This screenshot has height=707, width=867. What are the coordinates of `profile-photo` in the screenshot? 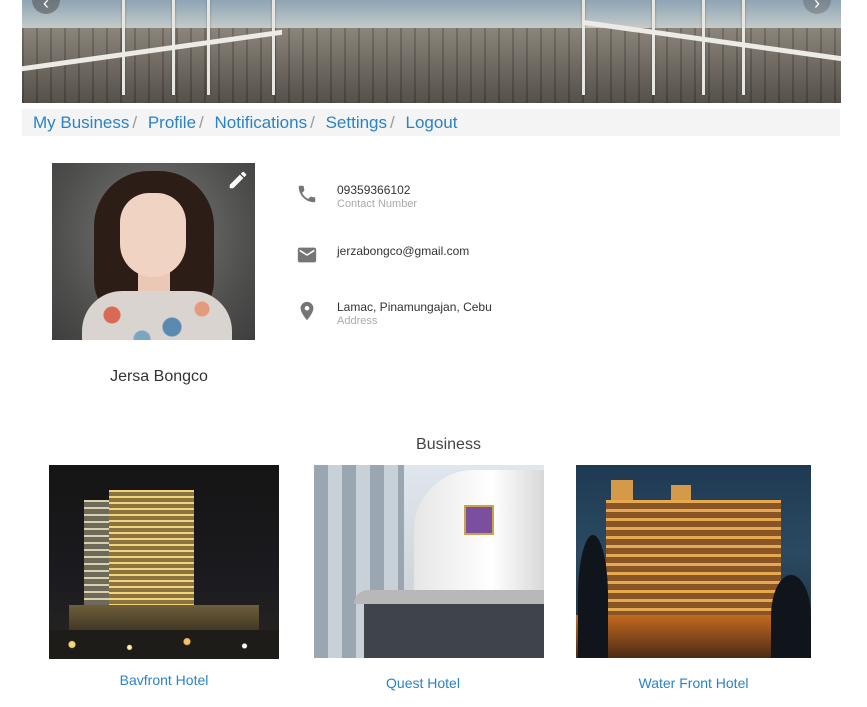 It's located at (153, 251).